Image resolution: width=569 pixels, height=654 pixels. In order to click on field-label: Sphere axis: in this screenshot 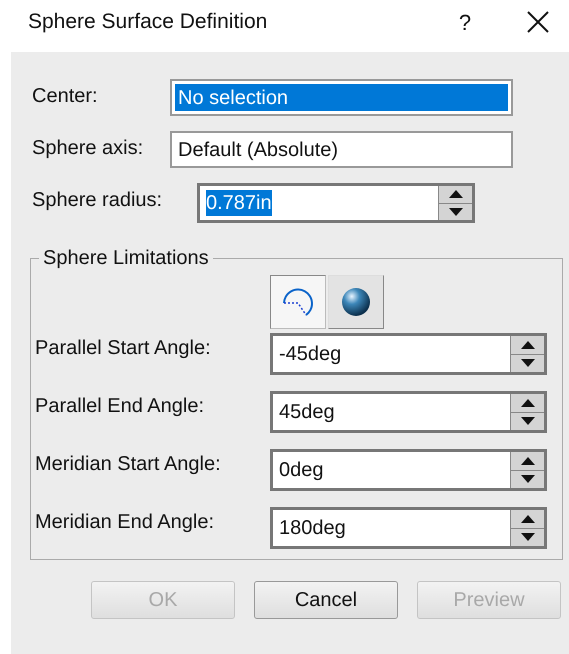, I will do `click(88, 148)`.